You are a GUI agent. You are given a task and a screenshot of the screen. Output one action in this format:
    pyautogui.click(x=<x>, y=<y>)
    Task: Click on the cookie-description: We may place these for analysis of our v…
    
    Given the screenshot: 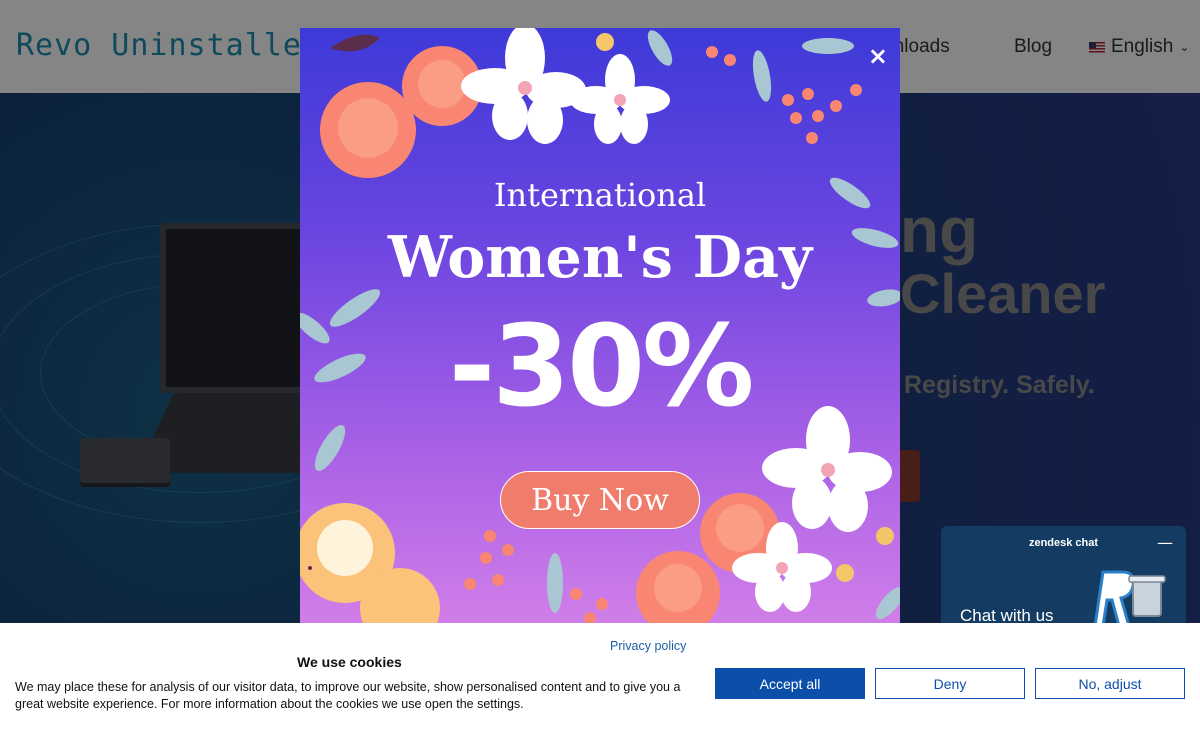 What is the action you would take?
    pyautogui.click(x=348, y=695)
    